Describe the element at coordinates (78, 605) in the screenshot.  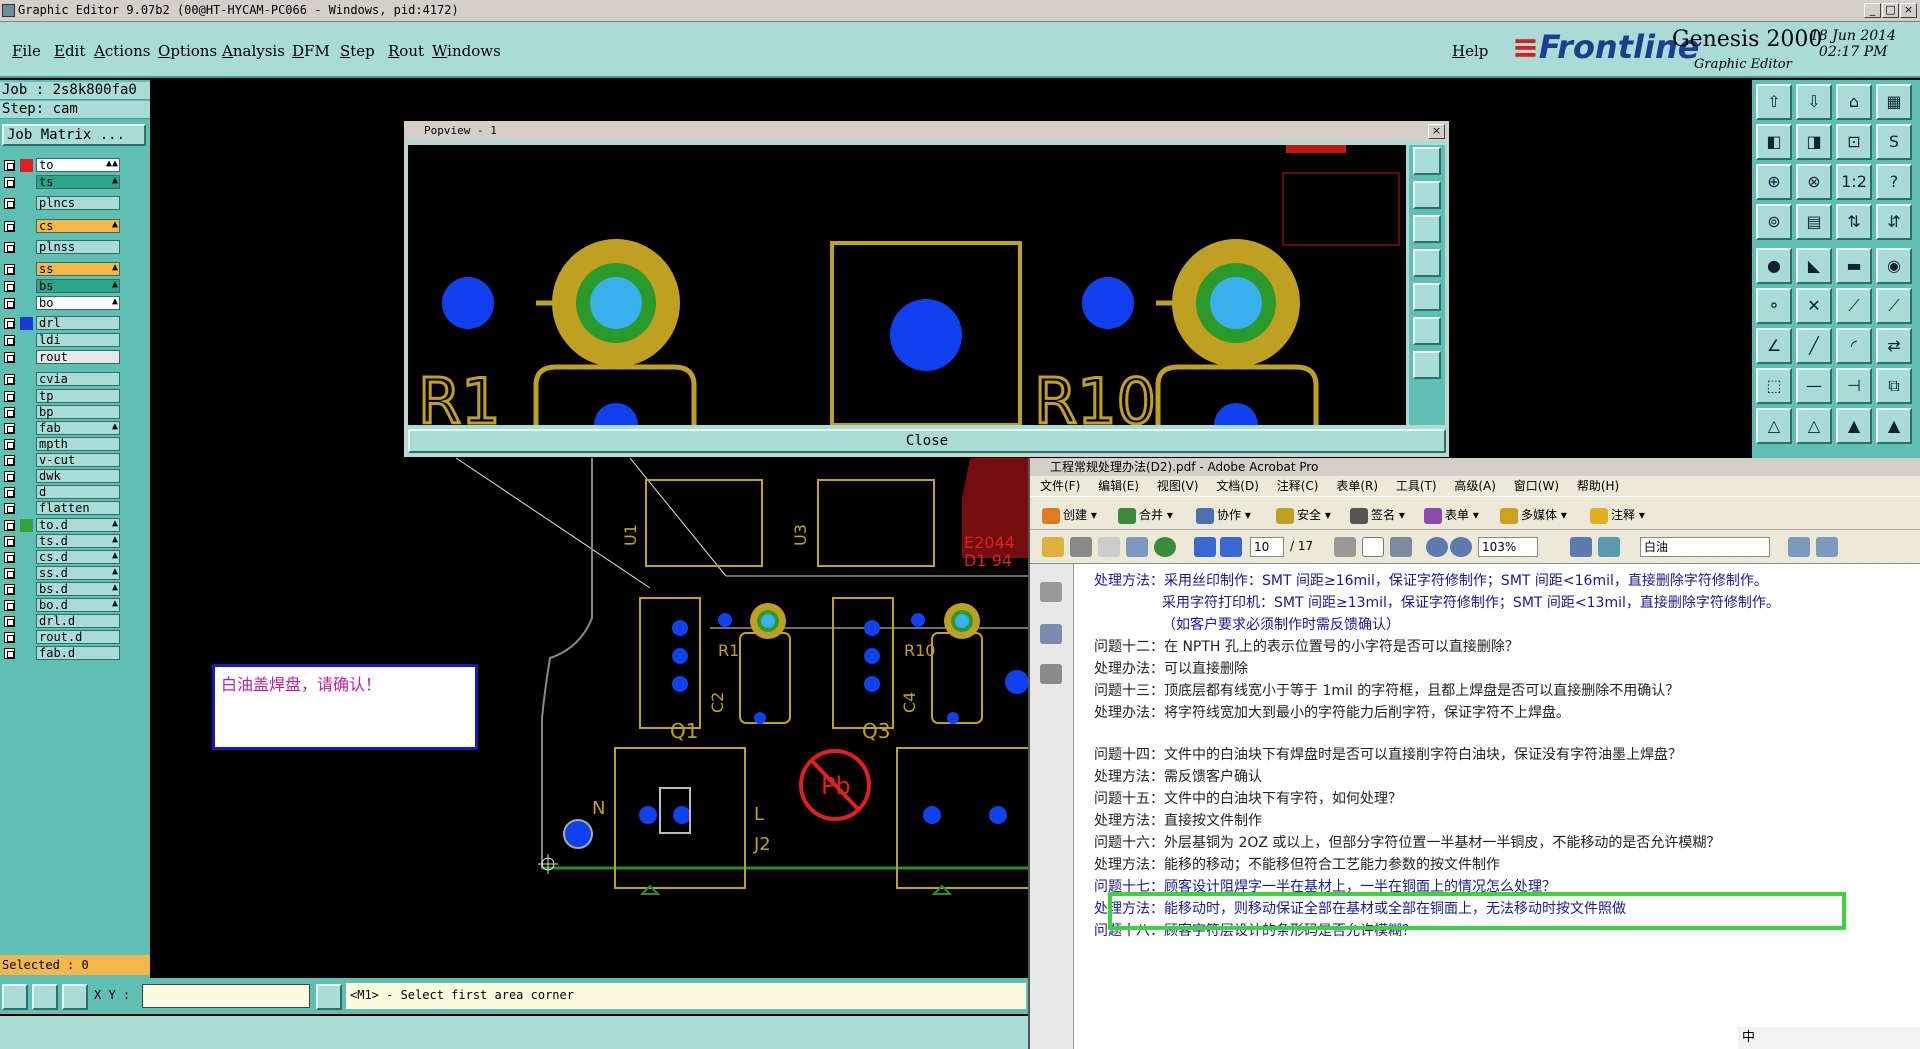
I see `layer-name: bo.d` at that location.